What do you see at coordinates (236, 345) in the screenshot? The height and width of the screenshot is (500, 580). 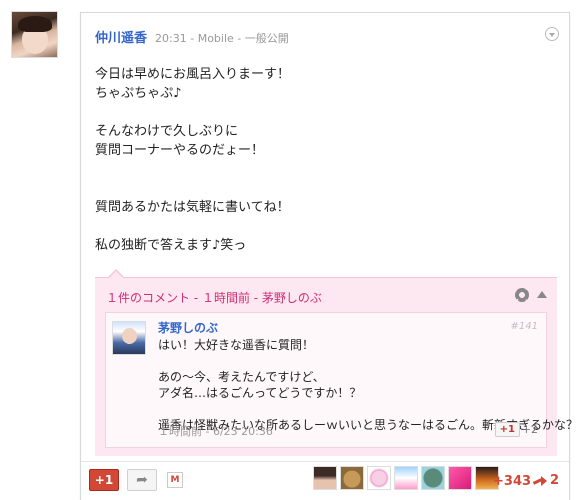 I see `comment-line: はい！大好きな遥香に質問！` at bounding box center [236, 345].